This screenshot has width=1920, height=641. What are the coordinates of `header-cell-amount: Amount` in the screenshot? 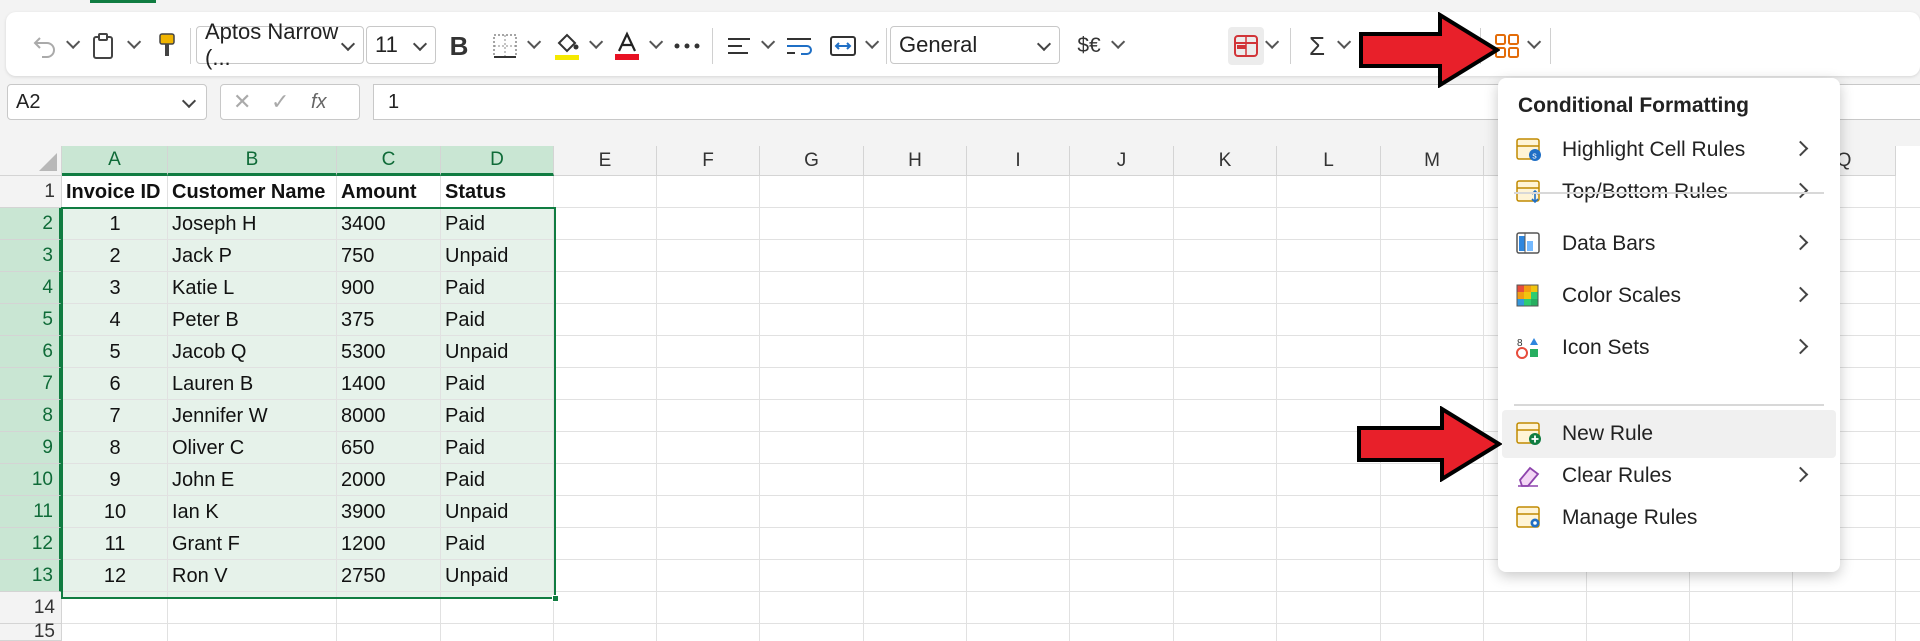 It's located at (389, 192).